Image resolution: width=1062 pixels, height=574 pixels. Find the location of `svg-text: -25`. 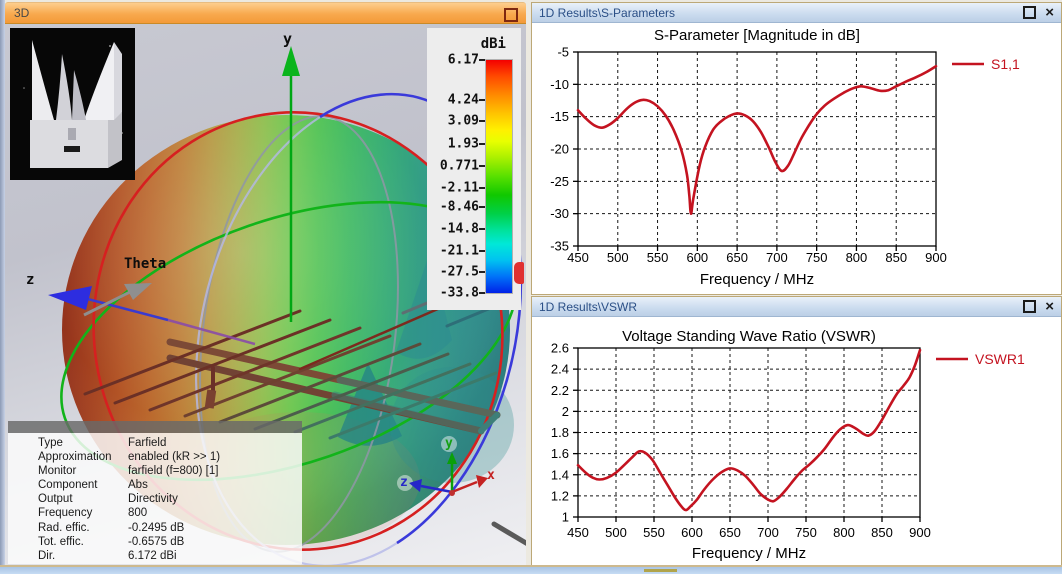

svg-text: -25 is located at coordinates (559, 181).